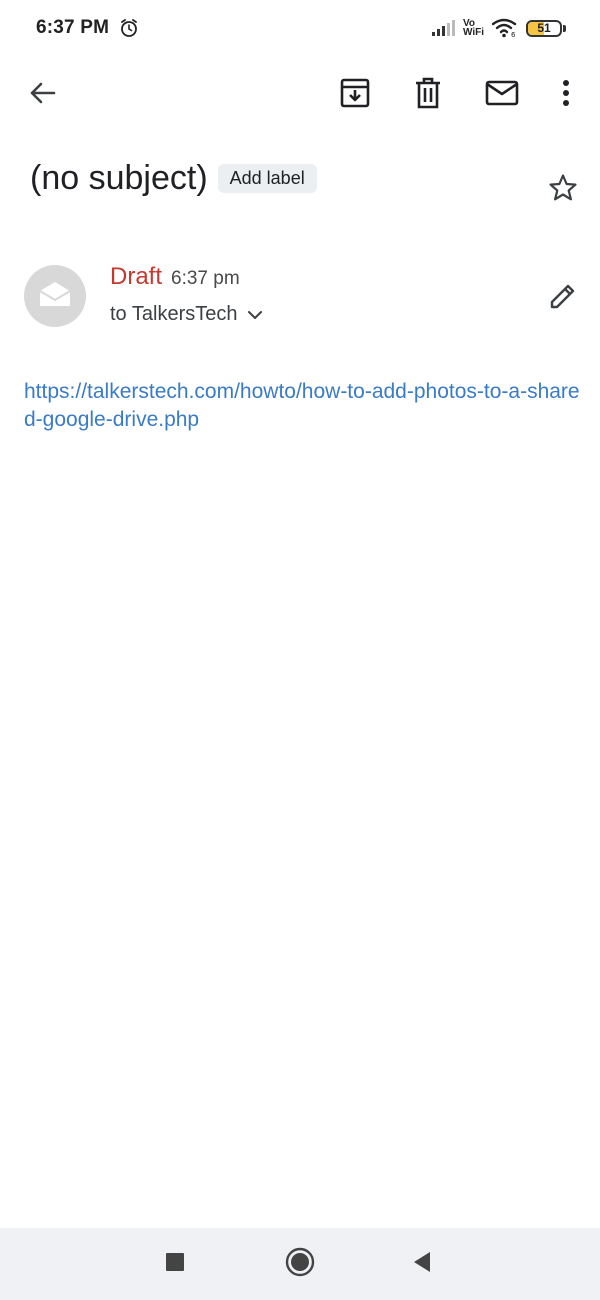  I want to click on vowifi-wifi: WiFi, so click(473, 32).